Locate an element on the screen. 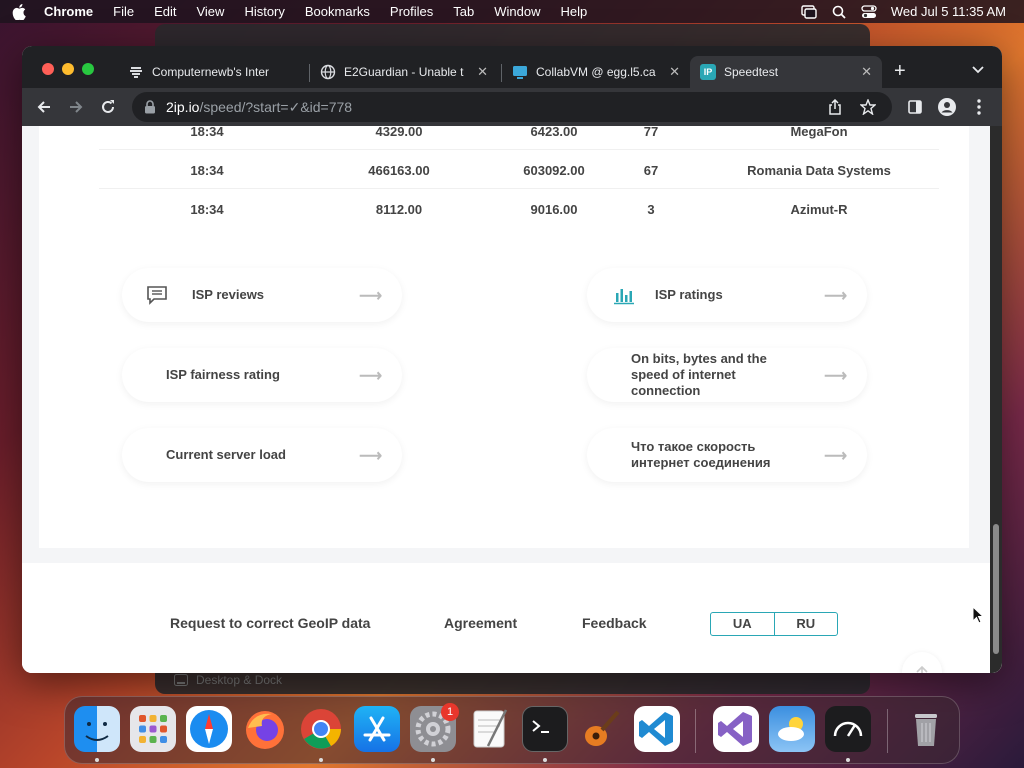 The width and height of the screenshot is (1024, 768). table-row: 18:34 4329.00 6423.00 77 MegaFon is located at coordinates (519, 138).